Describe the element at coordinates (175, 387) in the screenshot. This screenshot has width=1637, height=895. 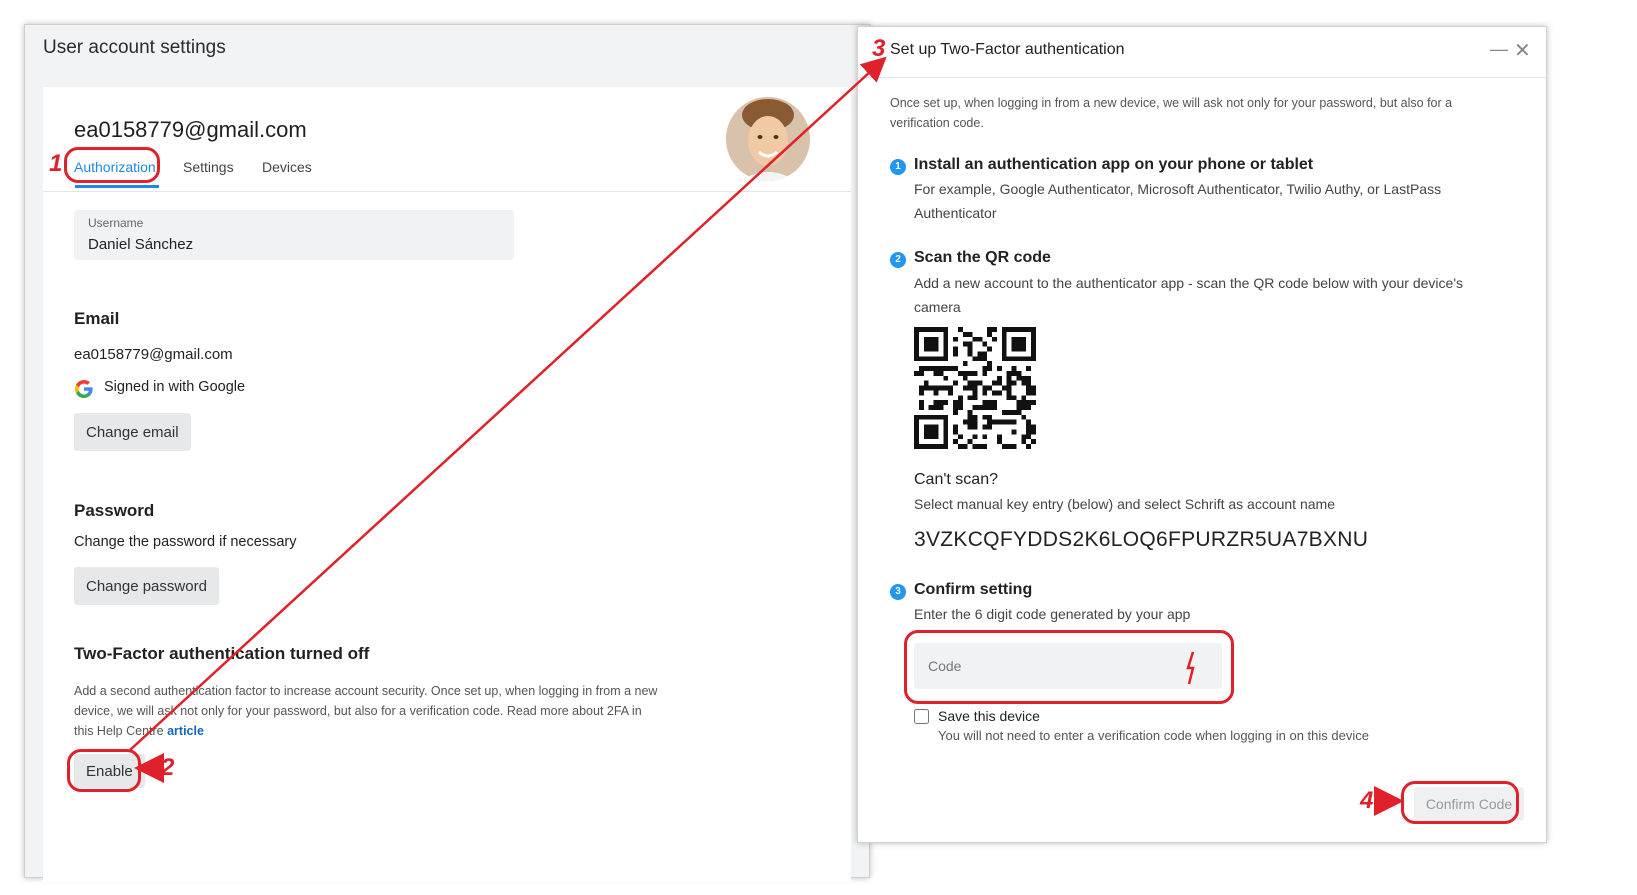
I see `signed-in-google-text: Signed in with Google` at that location.